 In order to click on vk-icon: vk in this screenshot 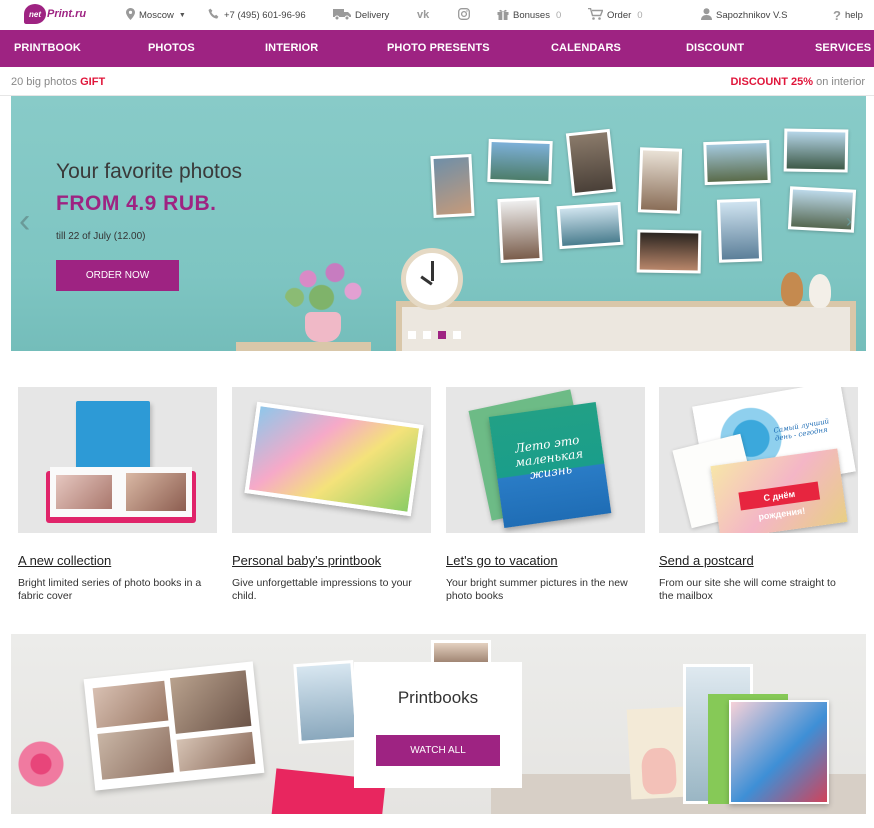, I will do `click(423, 14)`.